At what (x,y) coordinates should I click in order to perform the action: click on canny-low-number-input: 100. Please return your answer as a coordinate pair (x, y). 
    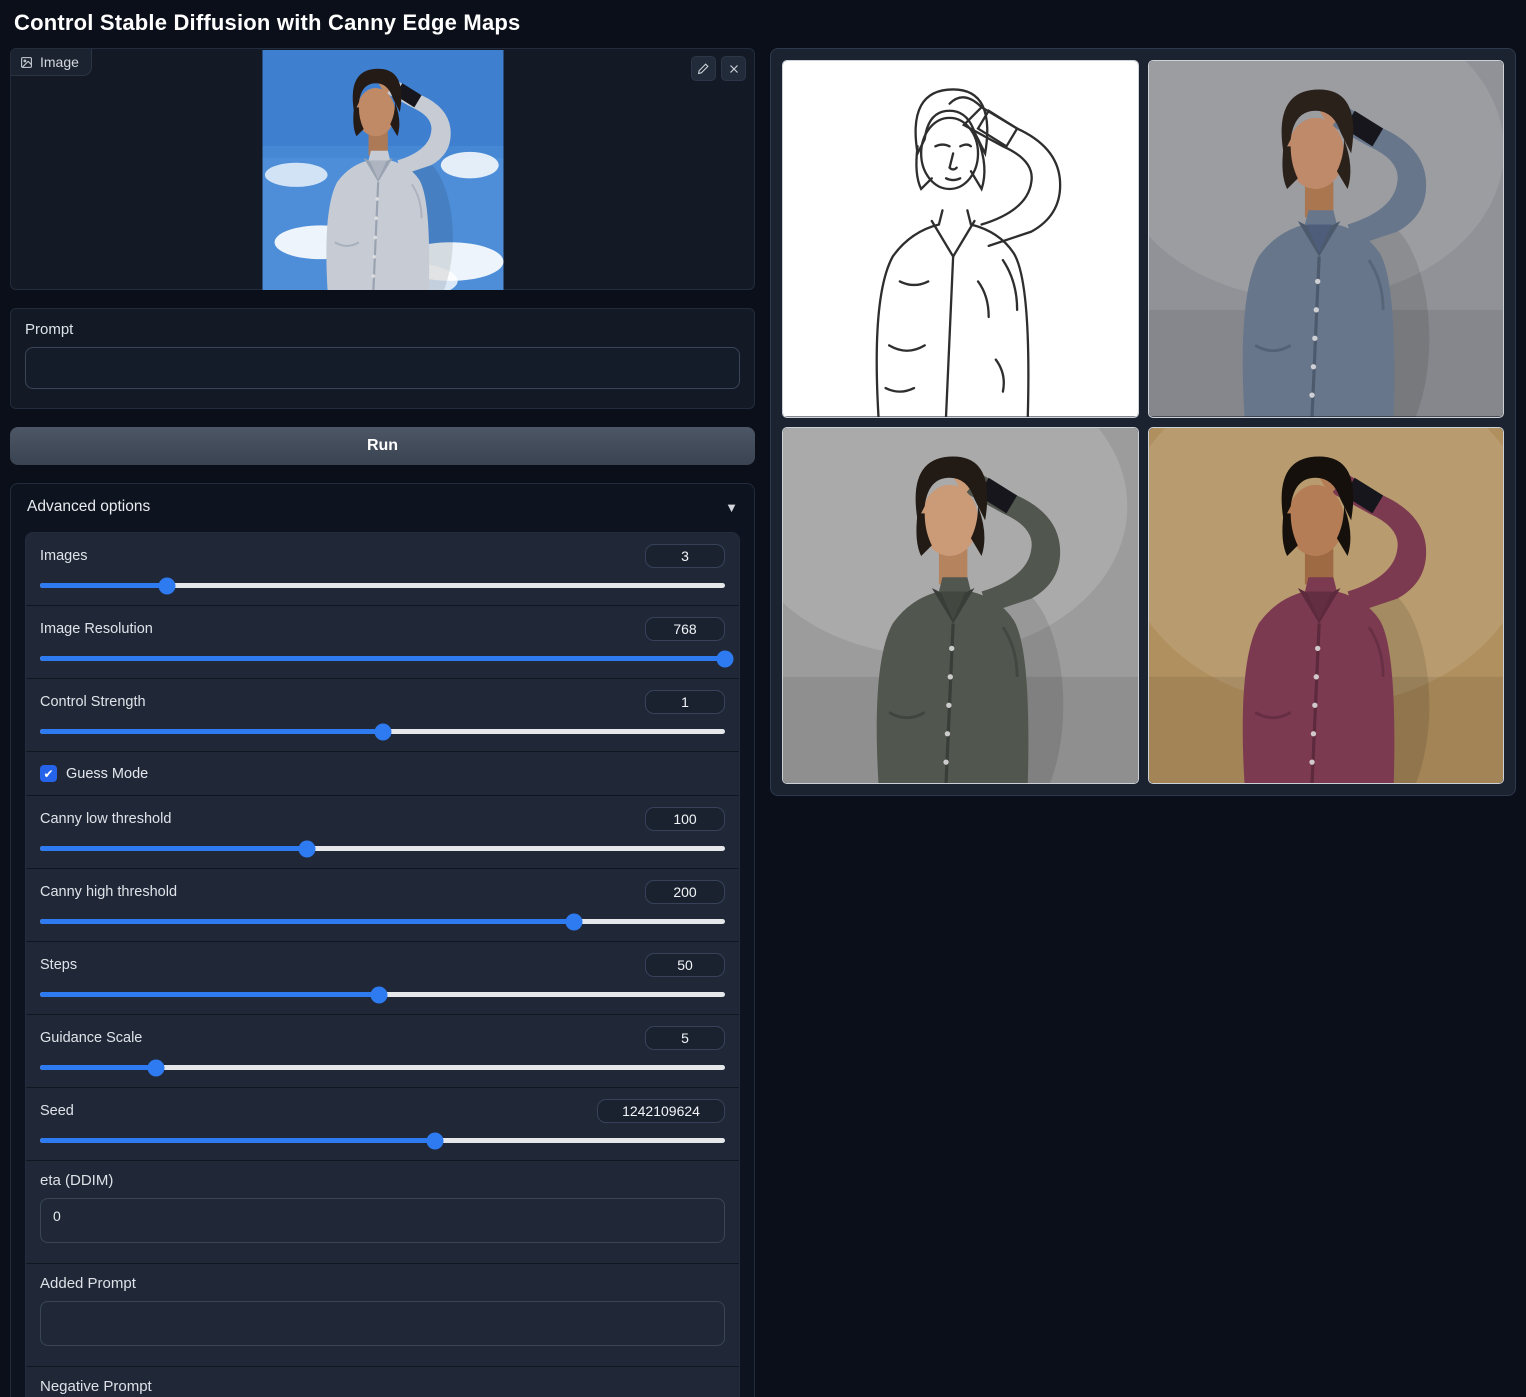
    Looking at the image, I should click on (685, 819).